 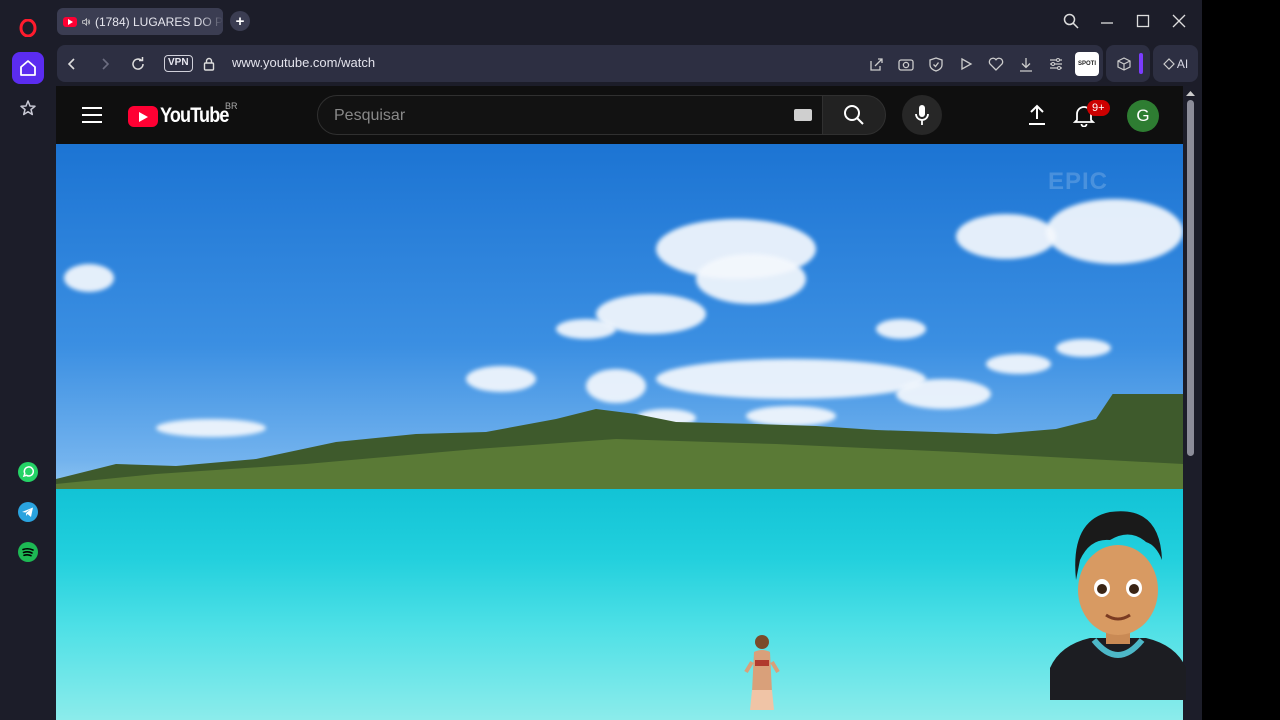 What do you see at coordinates (370, 115) in the screenshot?
I see `search-placeholder: Pesquisar` at bounding box center [370, 115].